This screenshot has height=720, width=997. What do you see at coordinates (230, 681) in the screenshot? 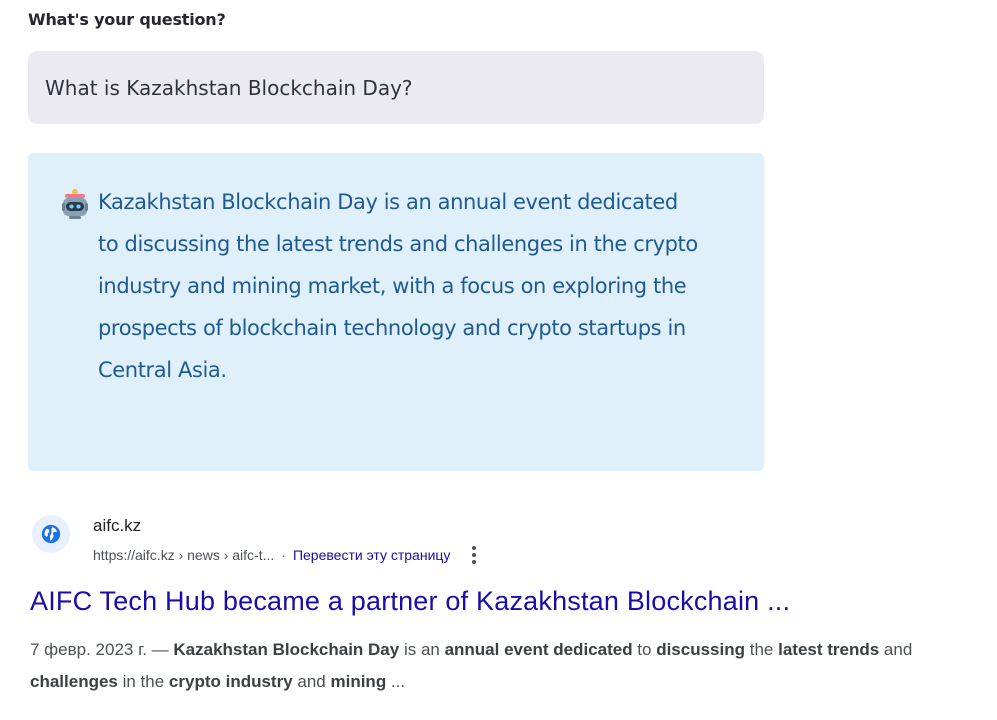
I see `snippet-highlight: crypto industry` at bounding box center [230, 681].